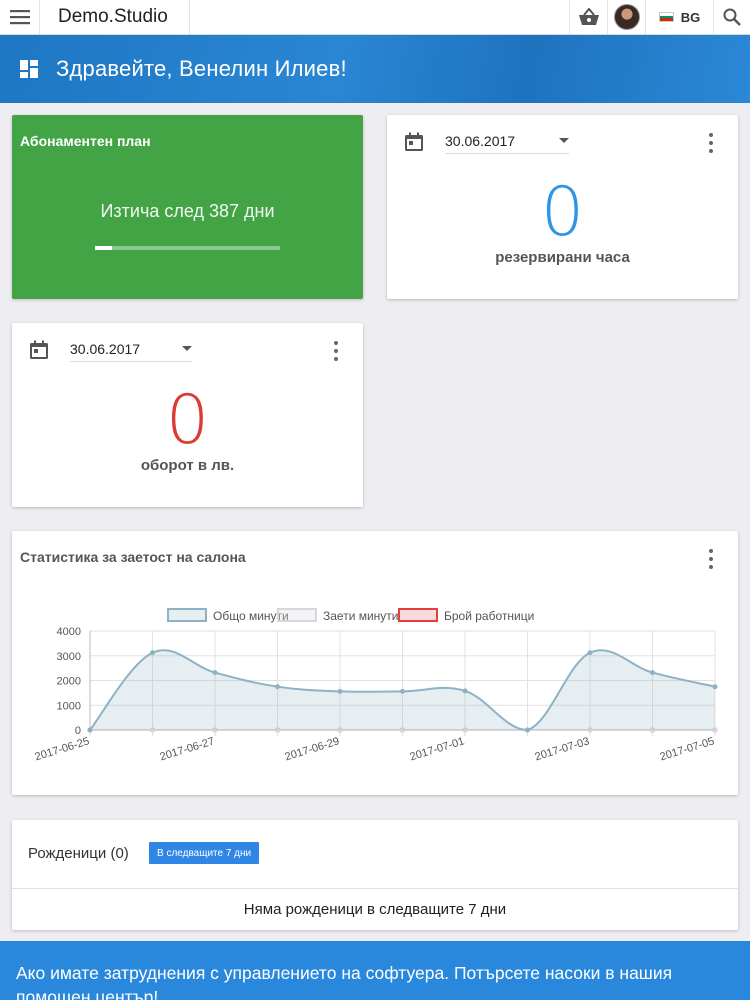 The image size is (750, 1000). I want to click on greeting-header: Здравейте, Венелин Илиев!, so click(375, 69).